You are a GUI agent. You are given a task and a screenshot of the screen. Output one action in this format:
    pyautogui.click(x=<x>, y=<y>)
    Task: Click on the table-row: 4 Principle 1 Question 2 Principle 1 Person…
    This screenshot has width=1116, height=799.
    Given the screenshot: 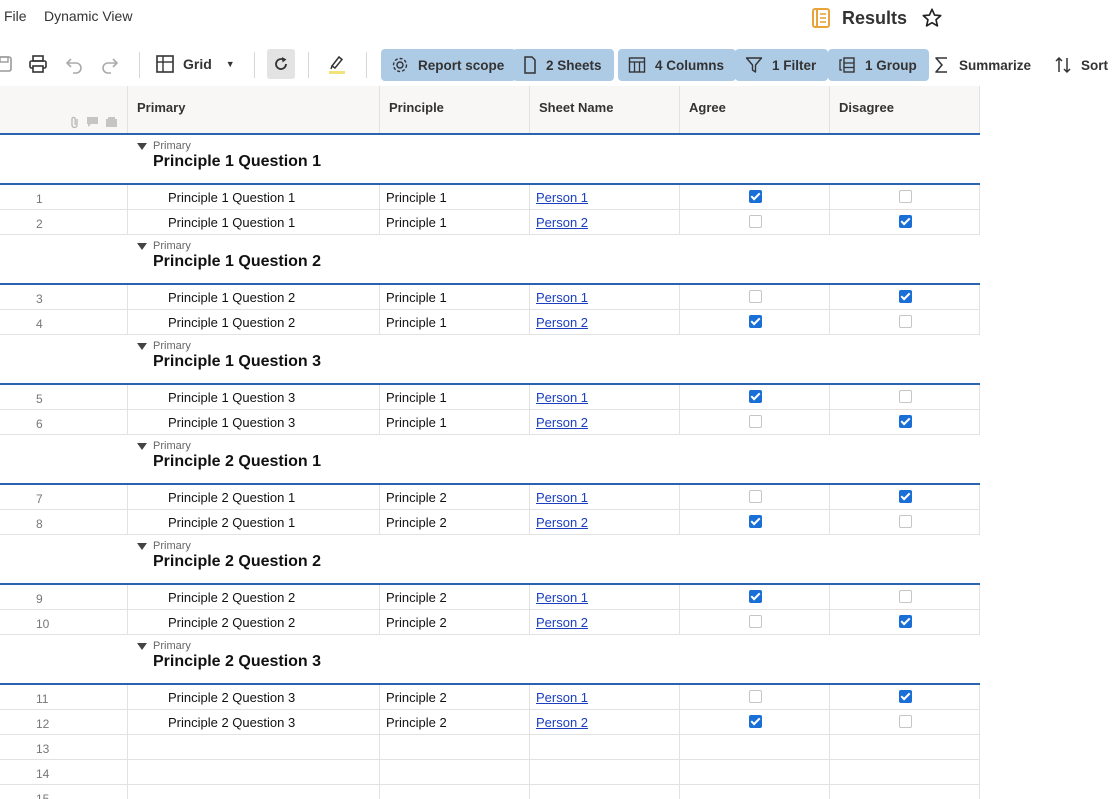 What is the action you would take?
    pyautogui.click(x=490, y=322)
    